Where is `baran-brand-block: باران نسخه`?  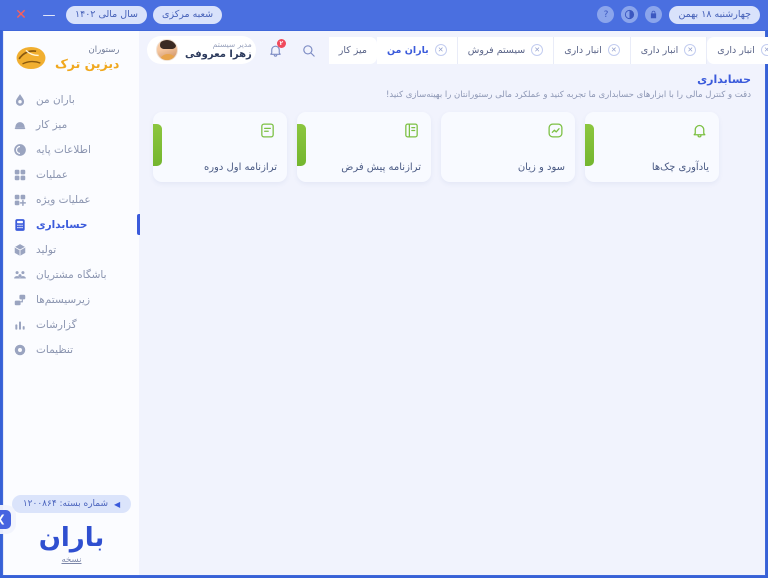
baran-brand-block: باران نسخه is located at coordinates (71, 546).